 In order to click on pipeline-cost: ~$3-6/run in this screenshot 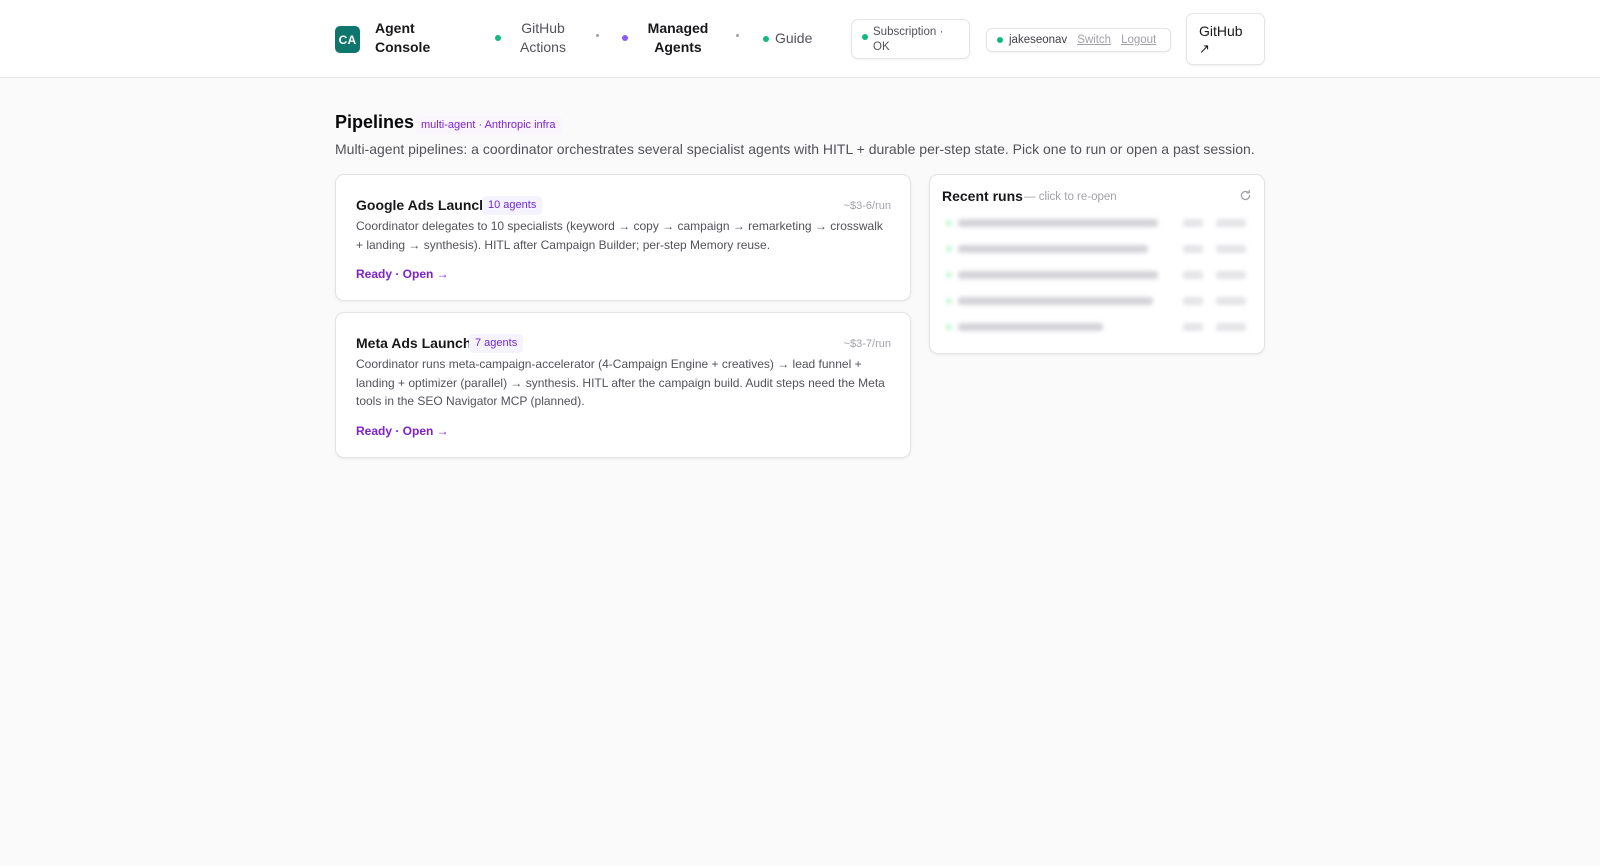, I will do `click(867, 206)`.